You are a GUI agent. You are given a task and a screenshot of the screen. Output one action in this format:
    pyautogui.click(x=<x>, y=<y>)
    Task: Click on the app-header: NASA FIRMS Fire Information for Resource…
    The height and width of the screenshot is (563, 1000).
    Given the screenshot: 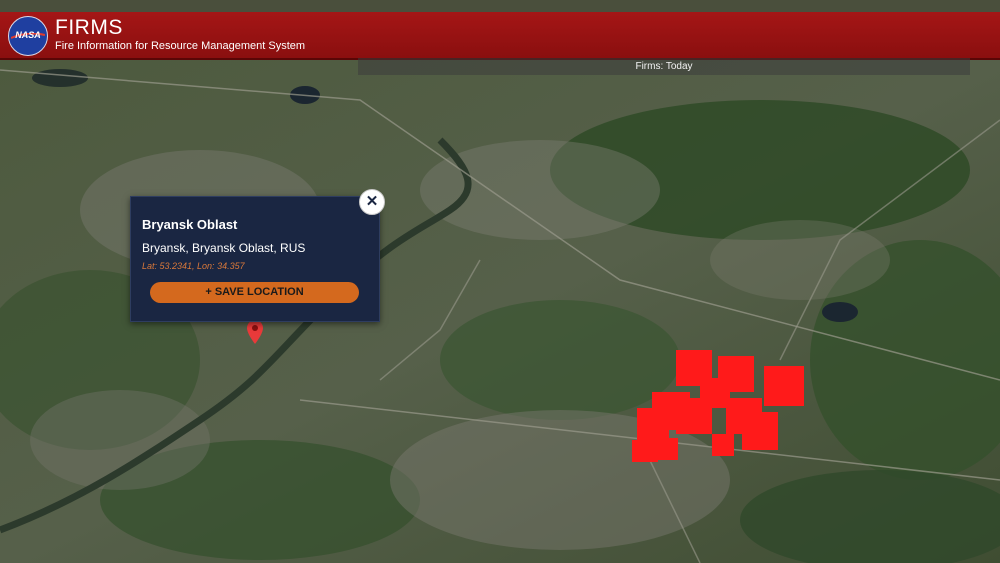 What is the action you would take?
    pyautogui.click(x=500, y=36)
    